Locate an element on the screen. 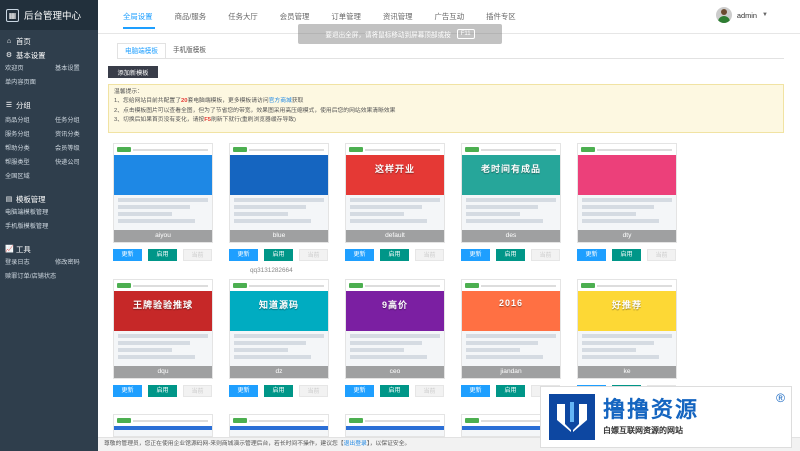 This screenshot has height=451, width=800. sidebar-item: 基本设置 is located at coordinates (77, 69).